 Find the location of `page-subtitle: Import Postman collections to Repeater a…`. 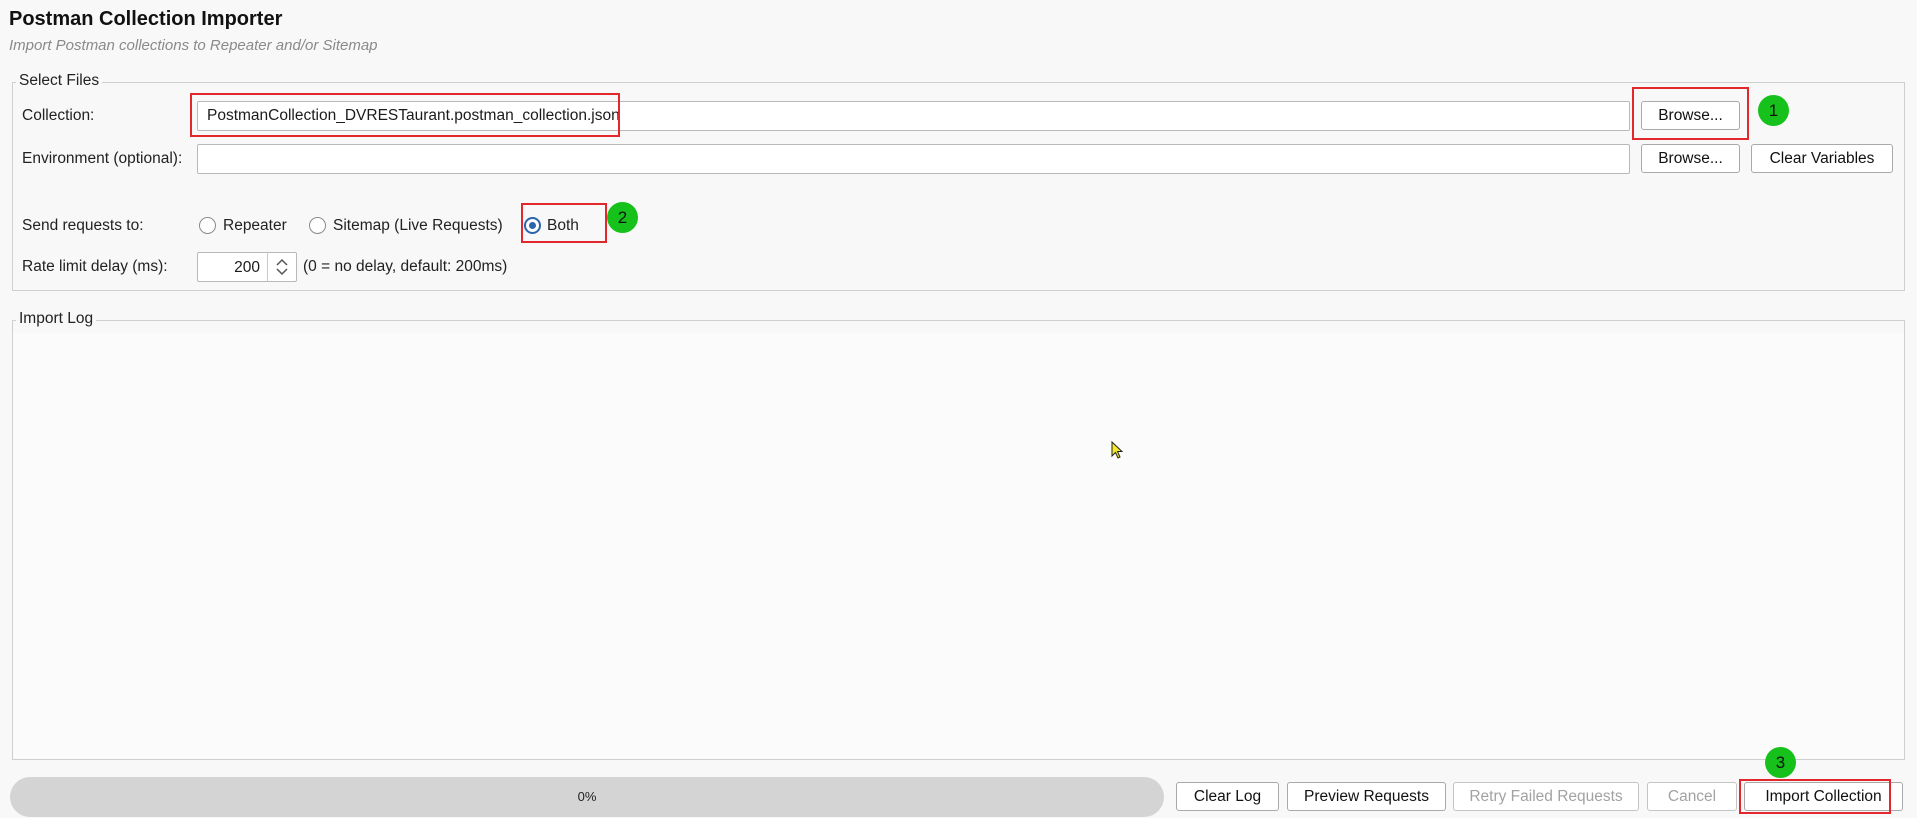

page-subtitle: Import Postman collections to Repeater a… is located at coordinates (193, 45).